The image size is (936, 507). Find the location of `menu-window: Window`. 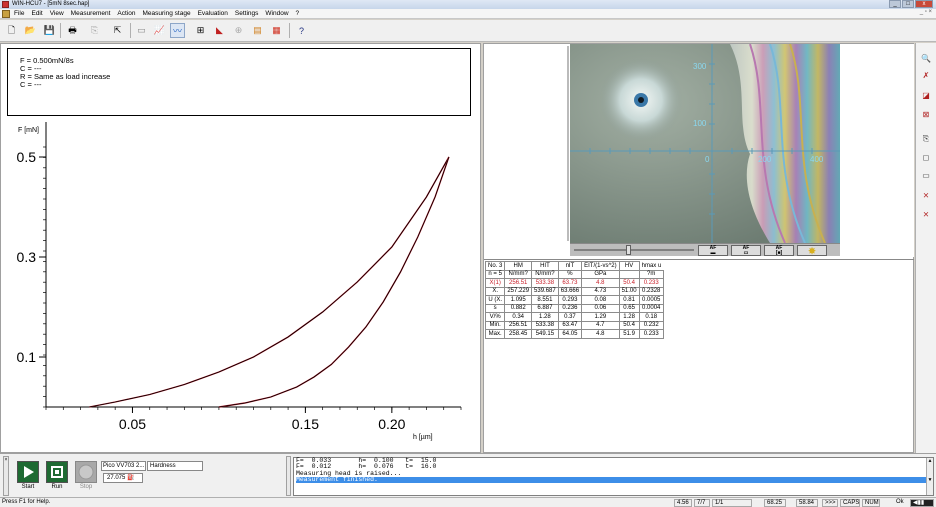

menu-window: Window is located at coordinates (276, 13).